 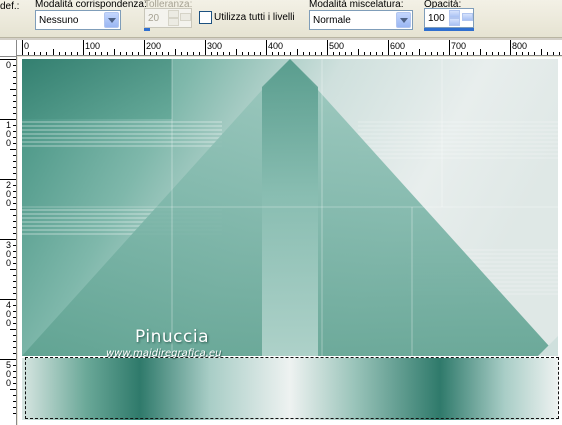 I want to click on ruler-label: 300, so click(x=215, y=46).